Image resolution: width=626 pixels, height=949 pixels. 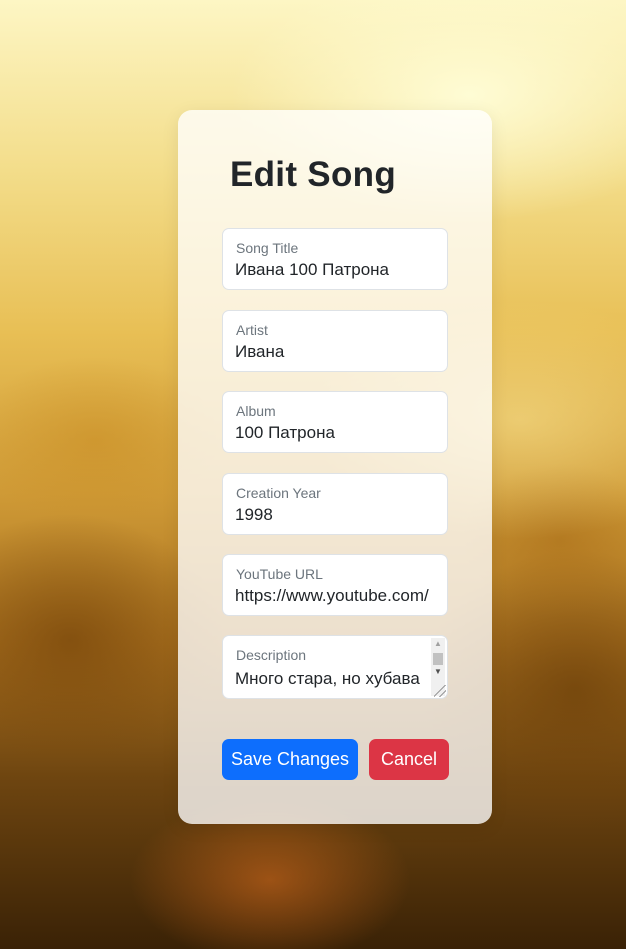 What do you see at coordinates (279, 574) in the screenshot?
I see `youtube-url-label: YouTube URL` at bounding box center [279, 574].